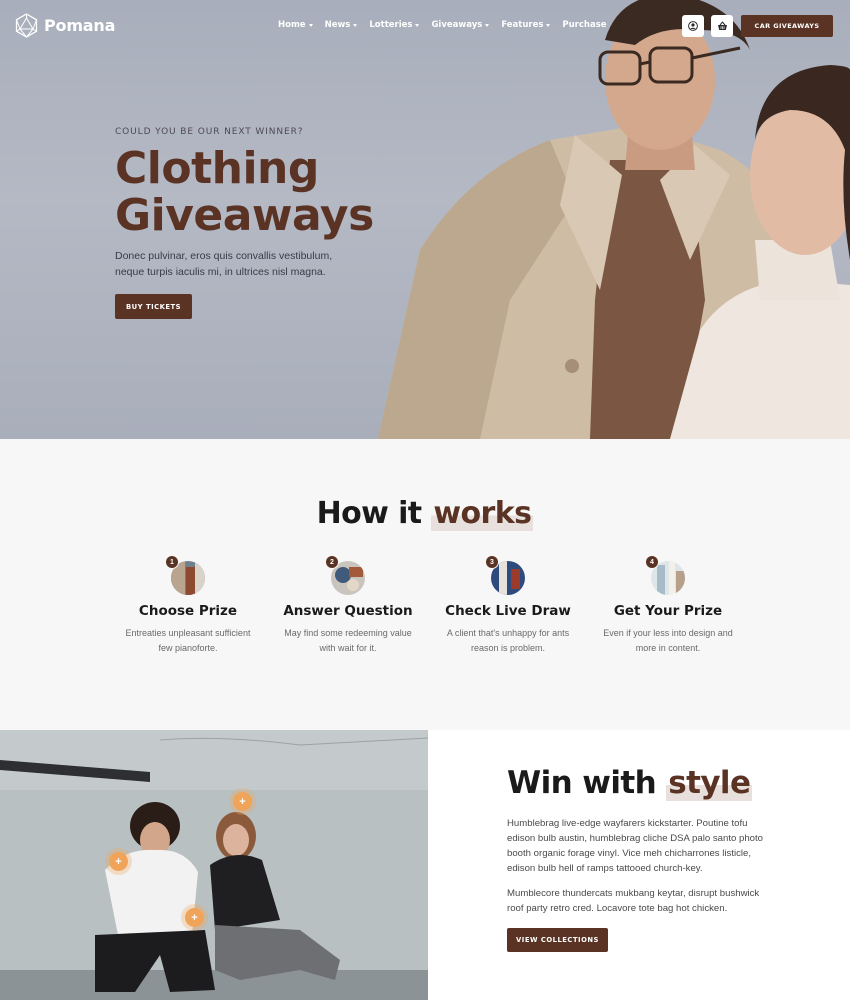 This screenshot has height=1000, width=850. Describe the element at coordinates (505, 575) in the screenshot. I see `step-thumbnail: 3` at that location.